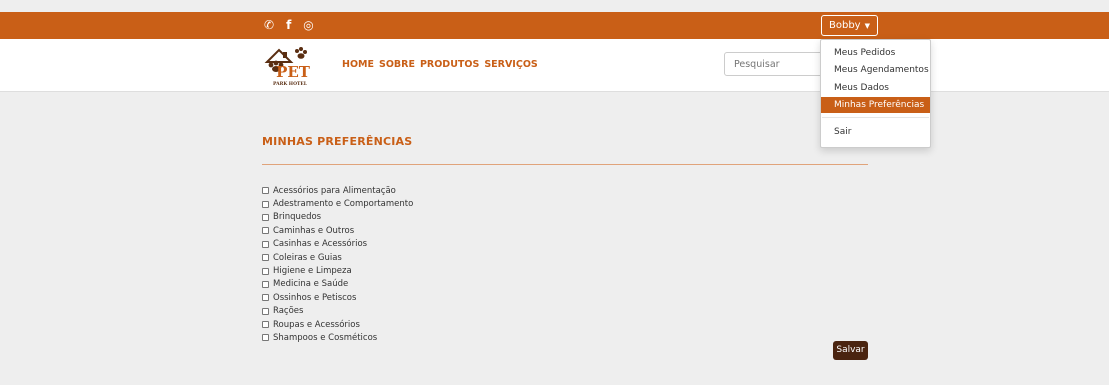  What do you see at coordinates (320, 244) in the screenshot?
I see `preference-label: Casinhas e Acessórios` at bounding box center [320, 244].